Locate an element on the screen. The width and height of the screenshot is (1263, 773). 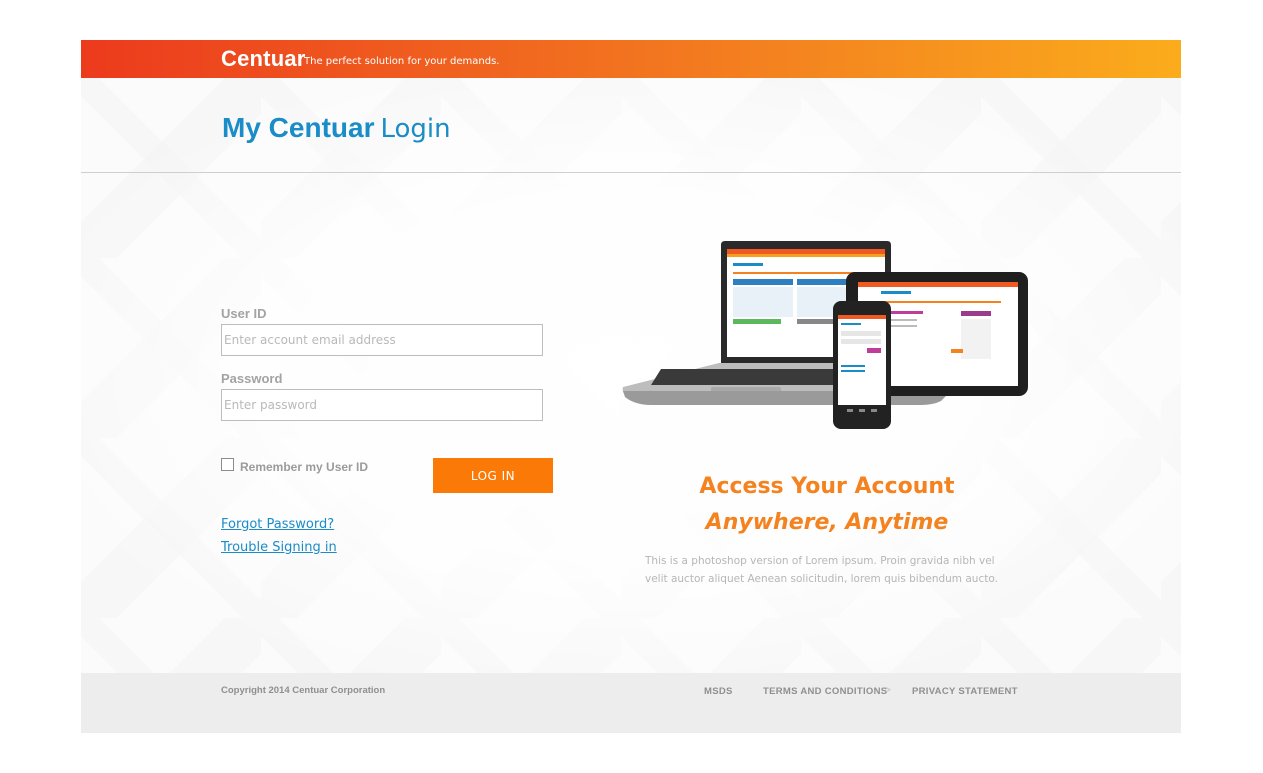
phone is located at coordinates (862, 365).